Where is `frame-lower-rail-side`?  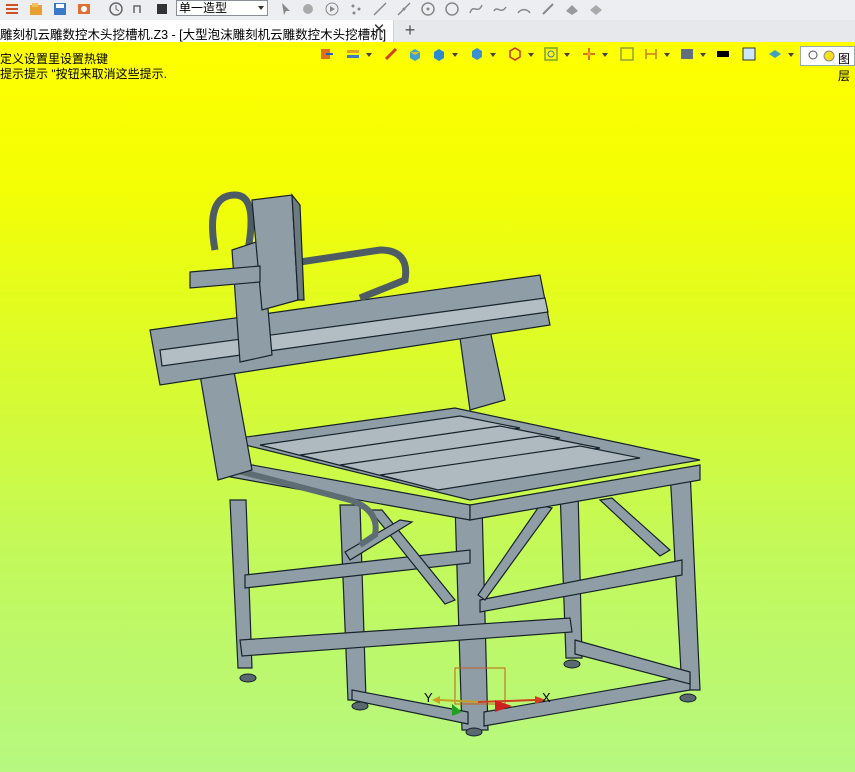 frame-lower-rail-side is located at coordinates (632, 662).